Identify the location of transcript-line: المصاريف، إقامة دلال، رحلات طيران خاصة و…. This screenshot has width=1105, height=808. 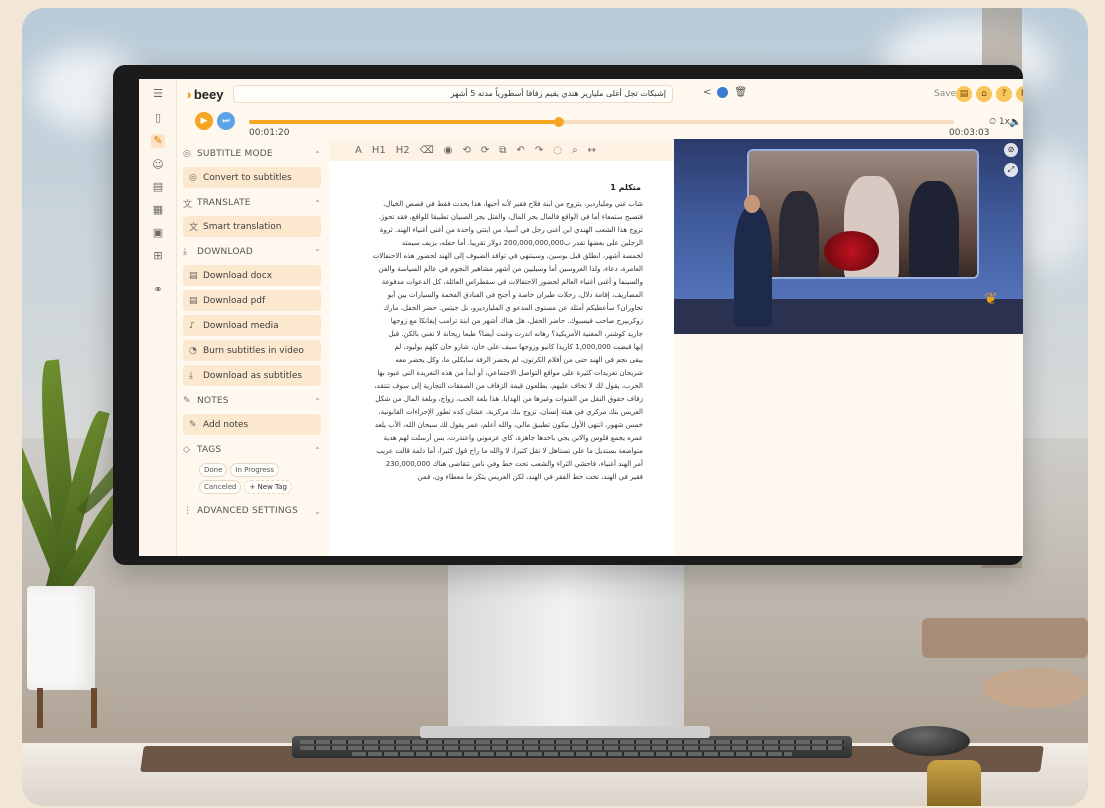
(497, 295).